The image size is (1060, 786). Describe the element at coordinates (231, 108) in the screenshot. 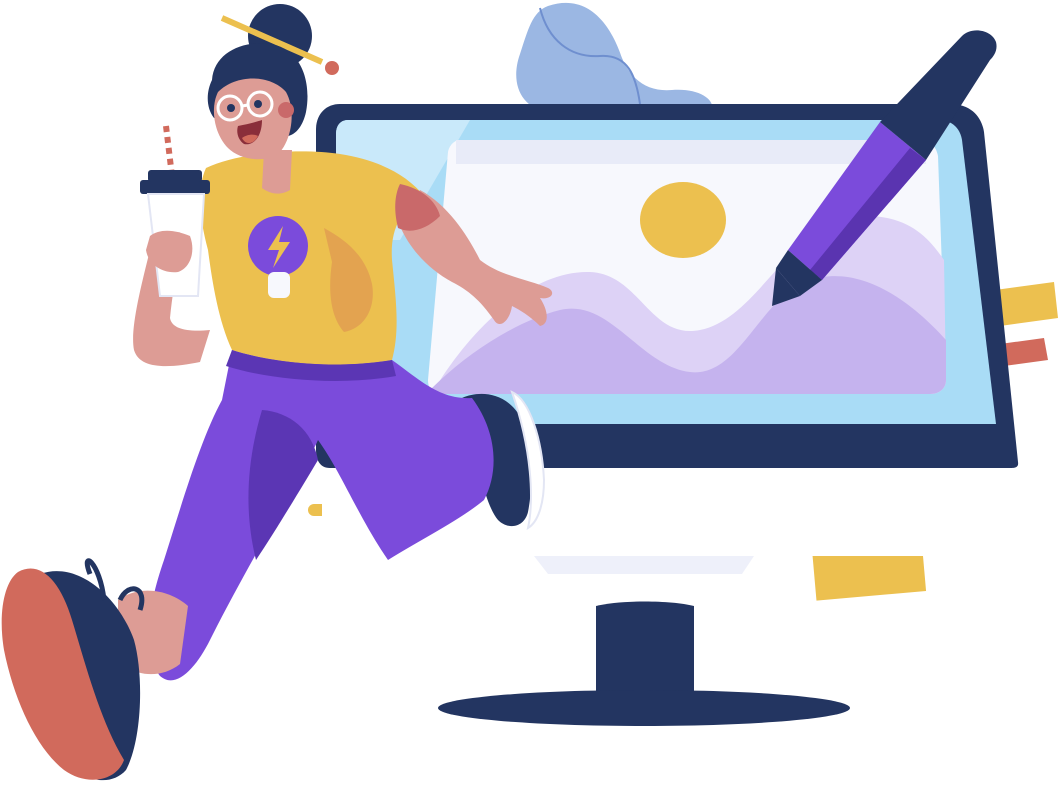

I see `left-eye` at that location.